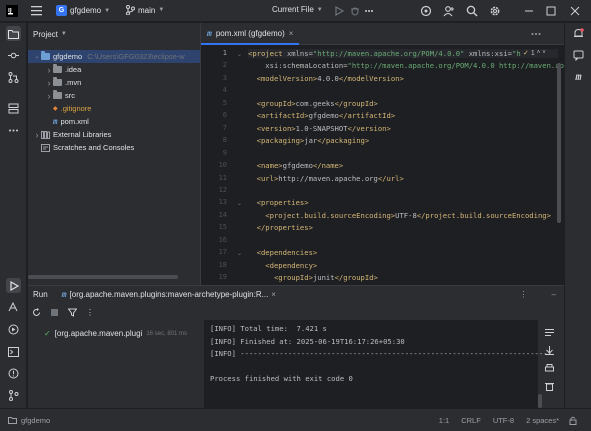  I want to click on tree-item-label: Scratches and Consoles, so click(94, 147).